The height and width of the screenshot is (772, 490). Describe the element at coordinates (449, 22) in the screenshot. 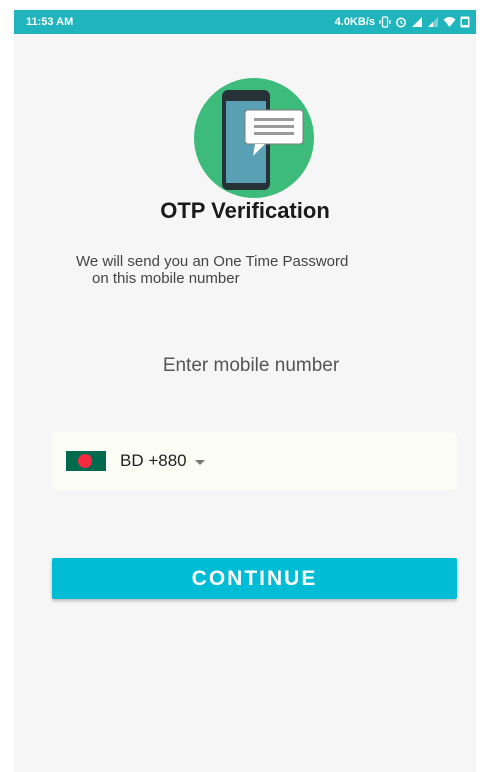

I see `wifi-icon` at that location.